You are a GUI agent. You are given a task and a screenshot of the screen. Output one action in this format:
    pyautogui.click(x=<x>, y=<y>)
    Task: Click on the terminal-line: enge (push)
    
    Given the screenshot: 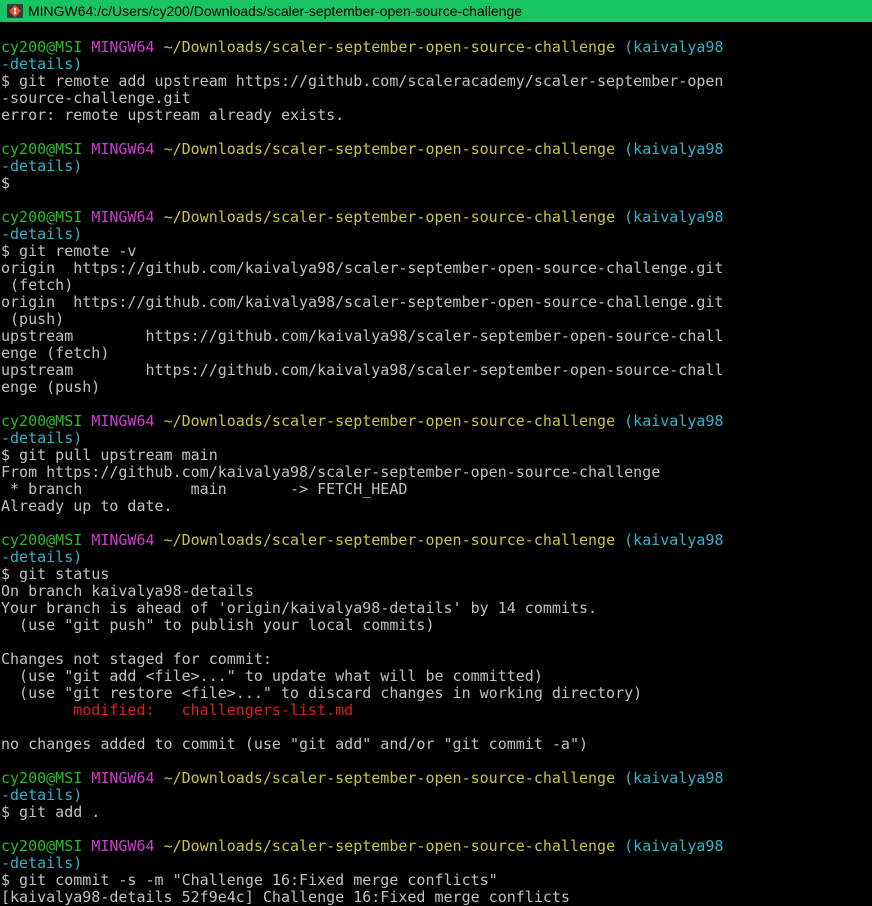 What is the action you would take?
    pyautogui.click(x=436, y=387)
    